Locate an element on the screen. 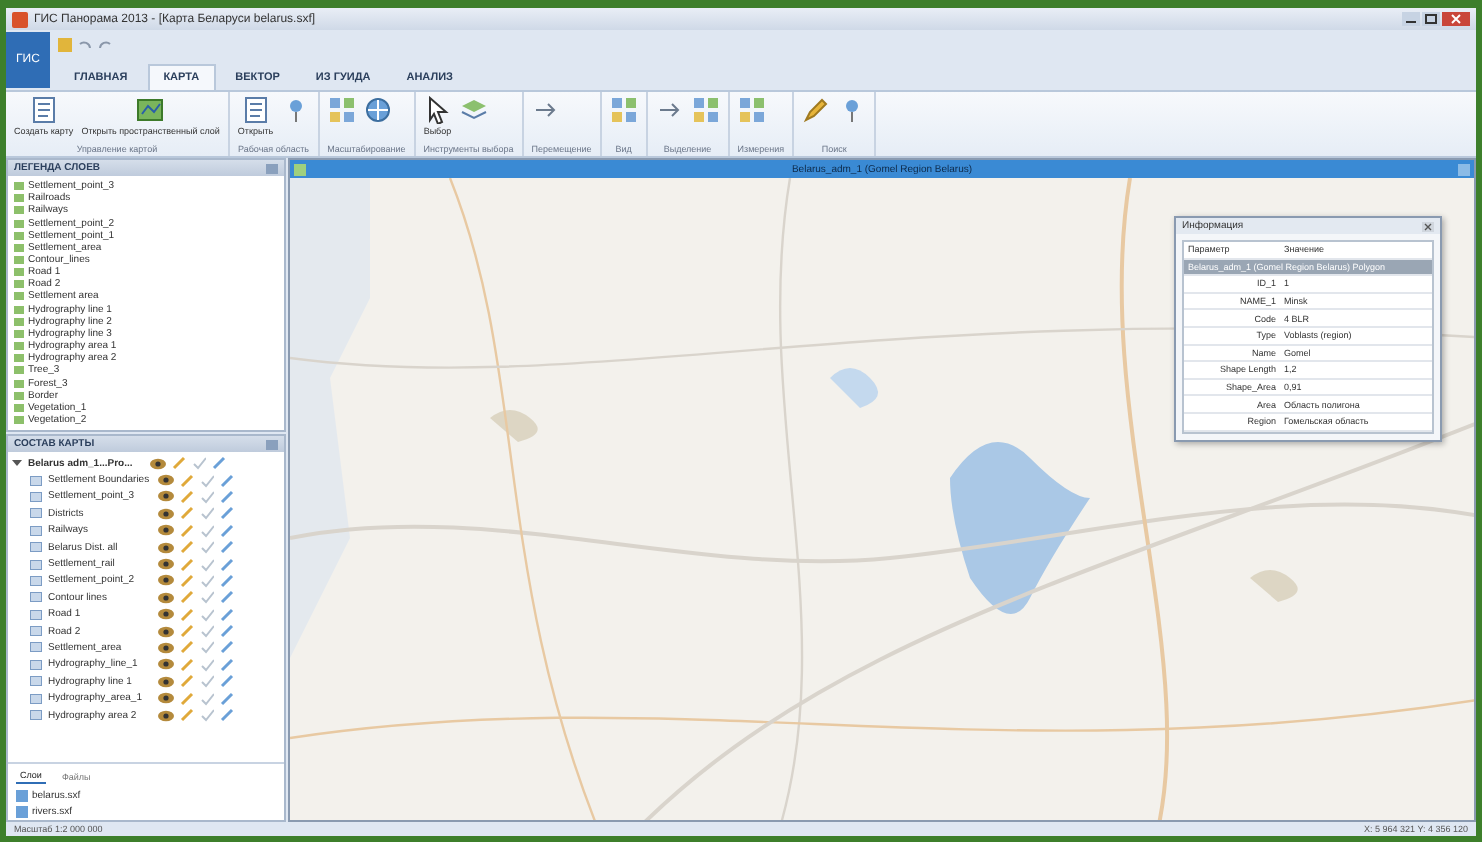 The image size is (1482, 842). app-icon is located at coordinates (20, 19).